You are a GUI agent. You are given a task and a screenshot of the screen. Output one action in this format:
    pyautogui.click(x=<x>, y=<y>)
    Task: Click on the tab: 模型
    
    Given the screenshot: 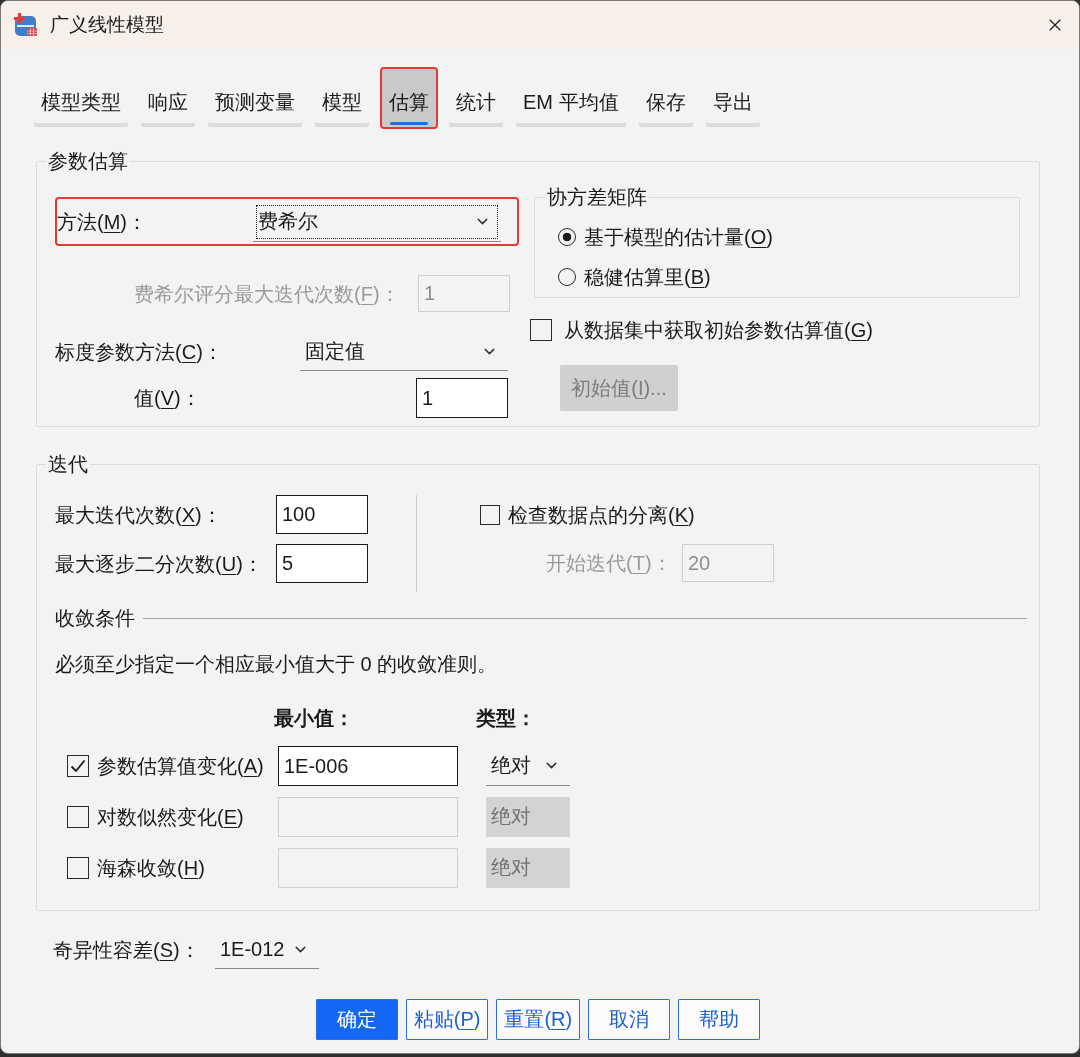 What is the action you would take?
    pyautogui.click(x=342, y=98)
    